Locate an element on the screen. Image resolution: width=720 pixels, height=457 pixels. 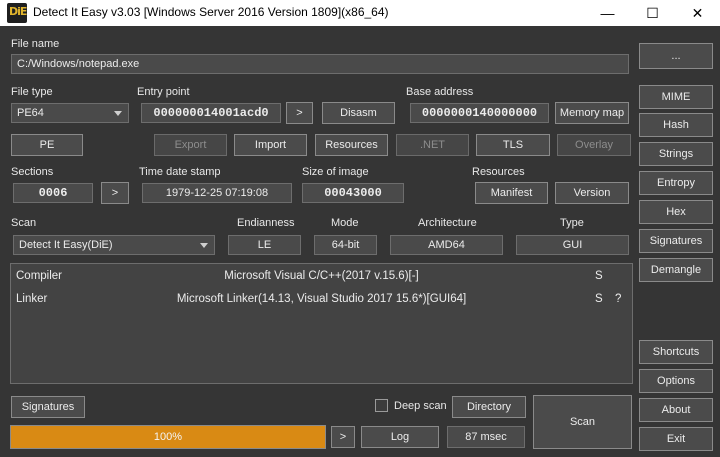
options-button: Options is located at coordinates (676, 381).